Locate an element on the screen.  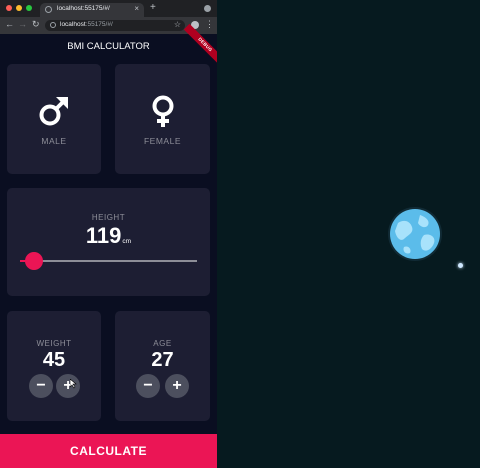
age-value: 27 is located at coordinates (162, 360).